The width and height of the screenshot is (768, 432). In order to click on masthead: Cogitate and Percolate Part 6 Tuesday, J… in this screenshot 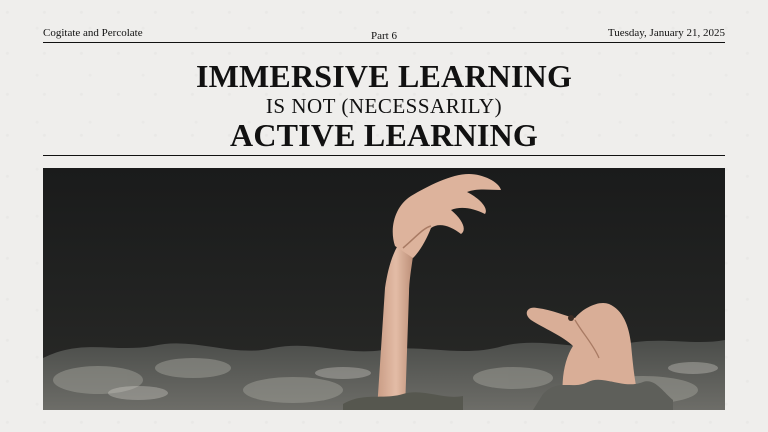, I will do `click(384, 34)`.